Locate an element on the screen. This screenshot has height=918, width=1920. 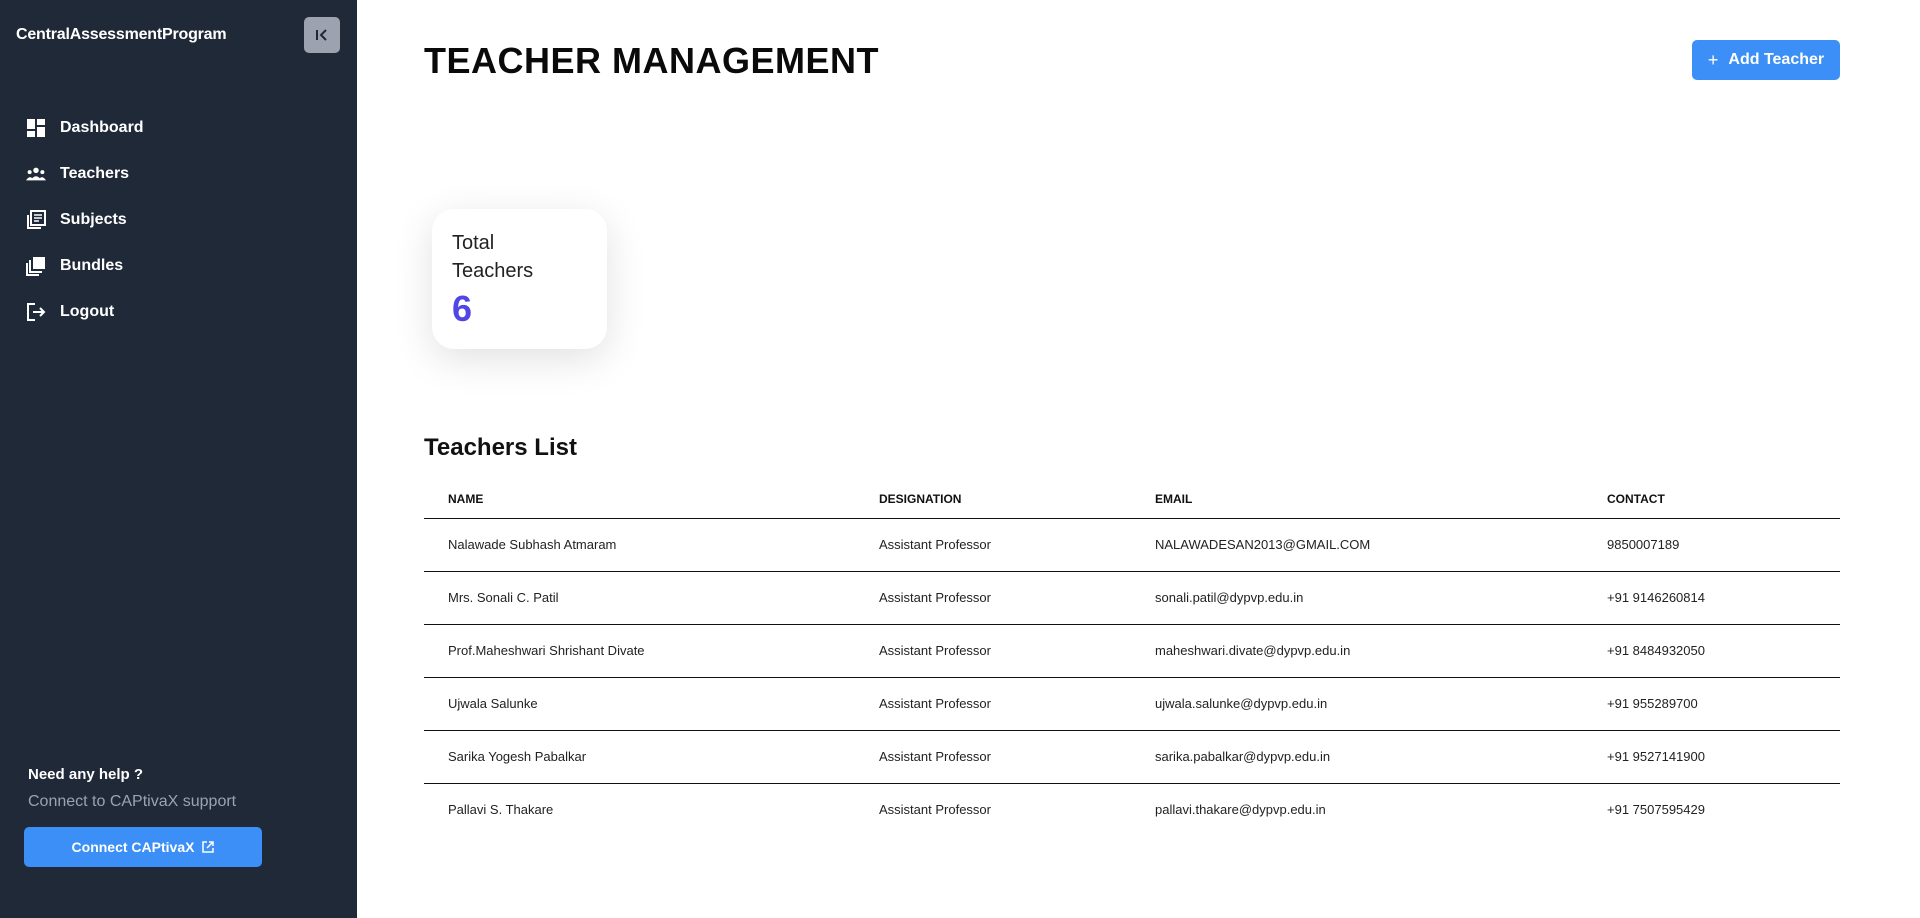
cell-contact: +91 9146260814 is located at coordinates (1711, 598).